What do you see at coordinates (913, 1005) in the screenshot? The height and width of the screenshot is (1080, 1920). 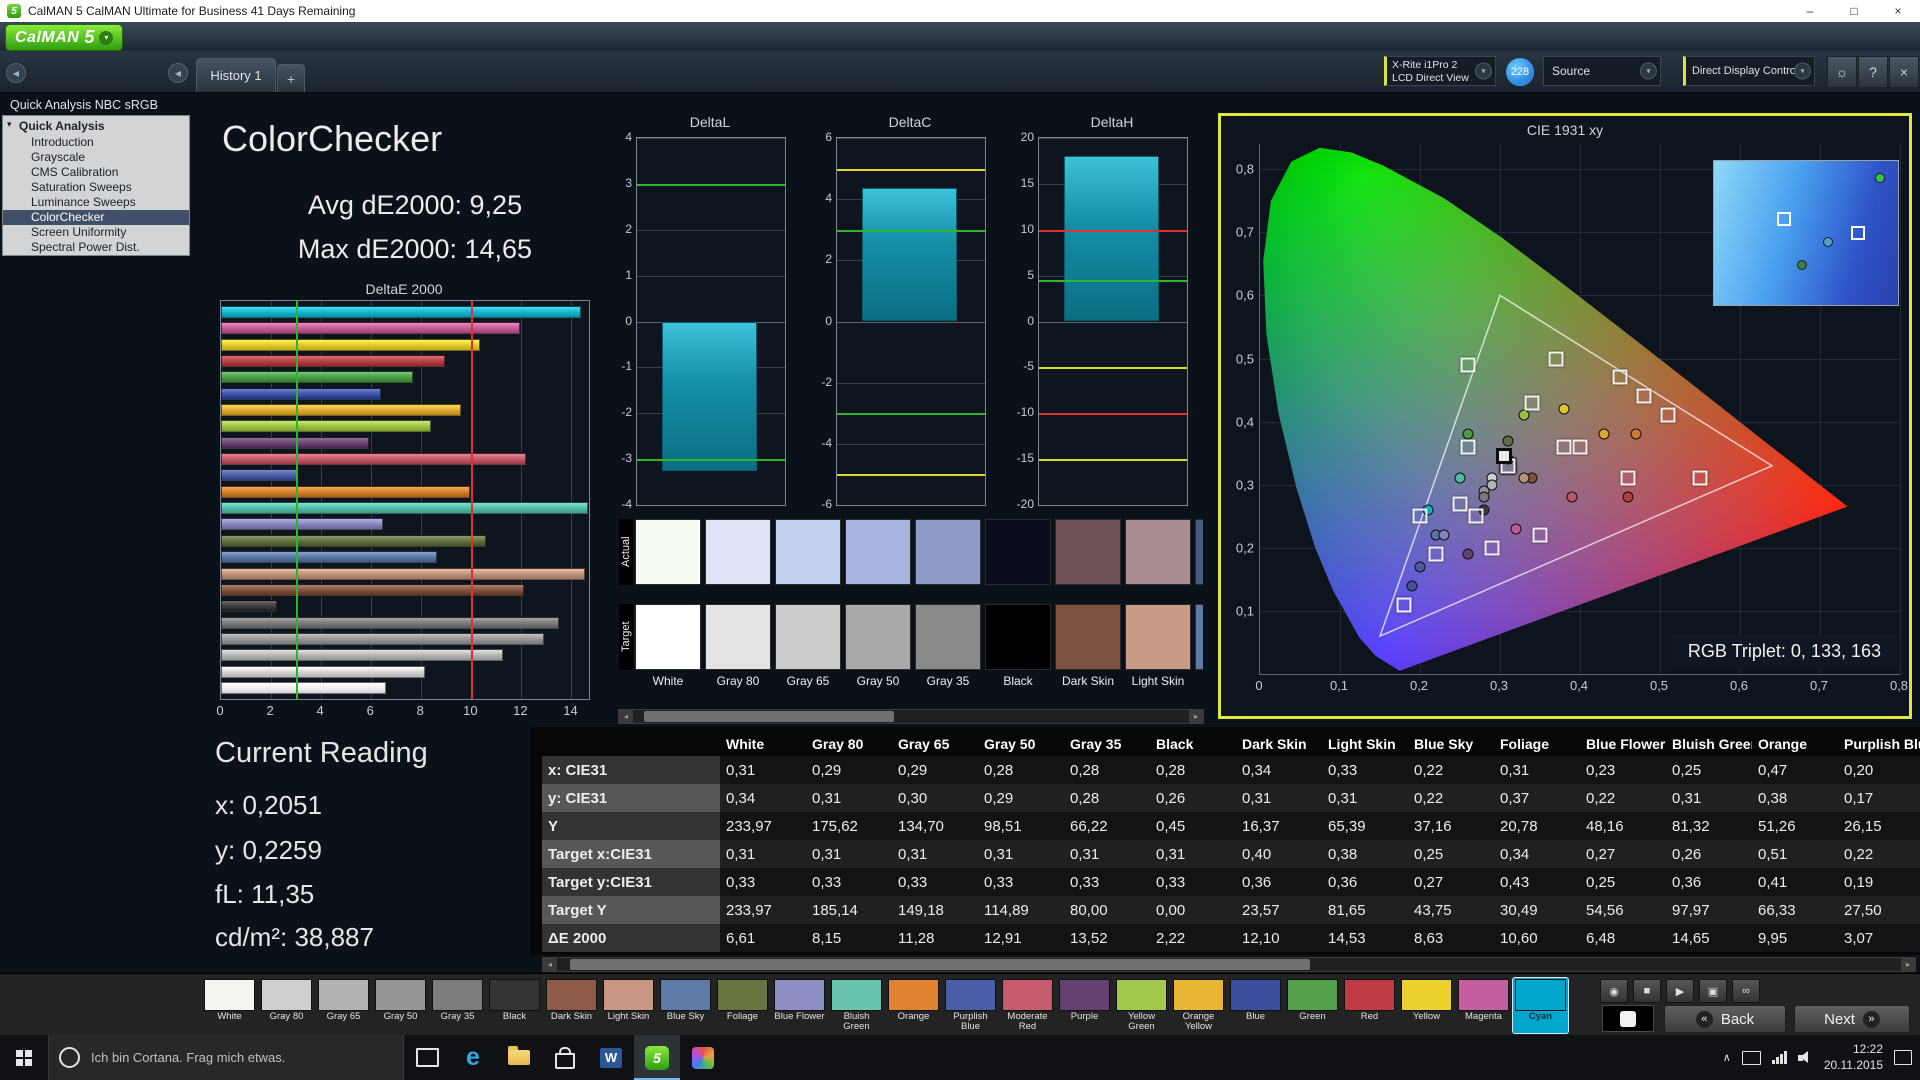 I see `patch-button-orange: Orange` at bounding box center [913, 1005].